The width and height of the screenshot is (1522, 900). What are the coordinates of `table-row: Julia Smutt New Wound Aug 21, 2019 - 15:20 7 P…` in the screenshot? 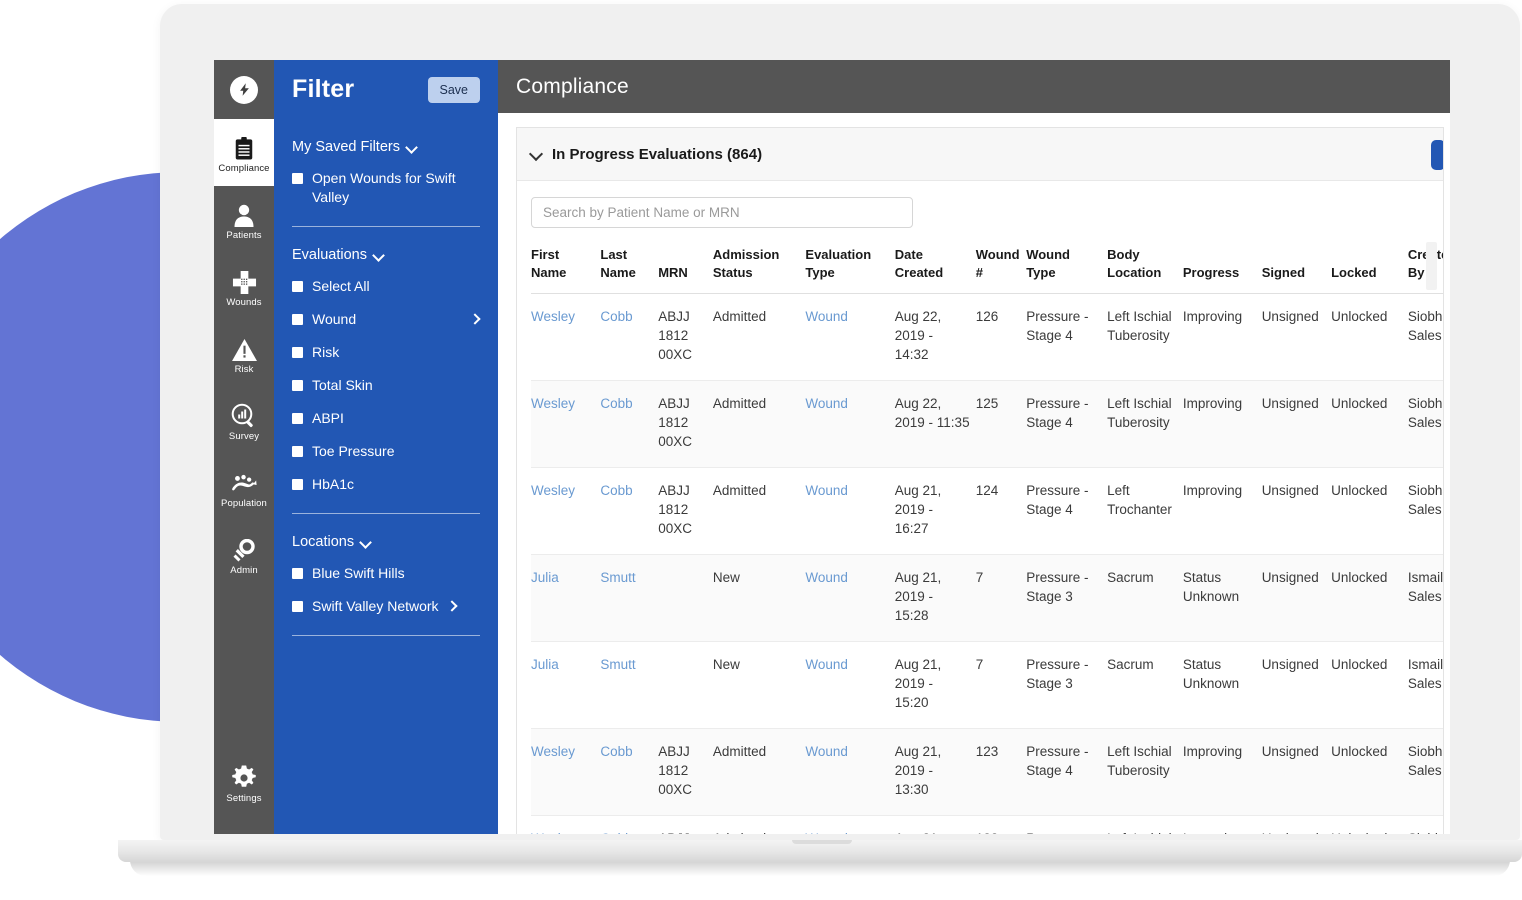 It's located at (987, 685).